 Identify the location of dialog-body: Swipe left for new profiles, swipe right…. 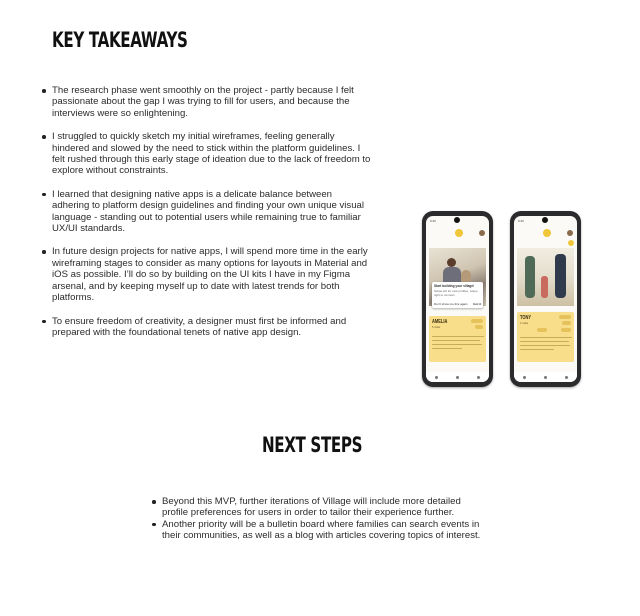
(456, 293).